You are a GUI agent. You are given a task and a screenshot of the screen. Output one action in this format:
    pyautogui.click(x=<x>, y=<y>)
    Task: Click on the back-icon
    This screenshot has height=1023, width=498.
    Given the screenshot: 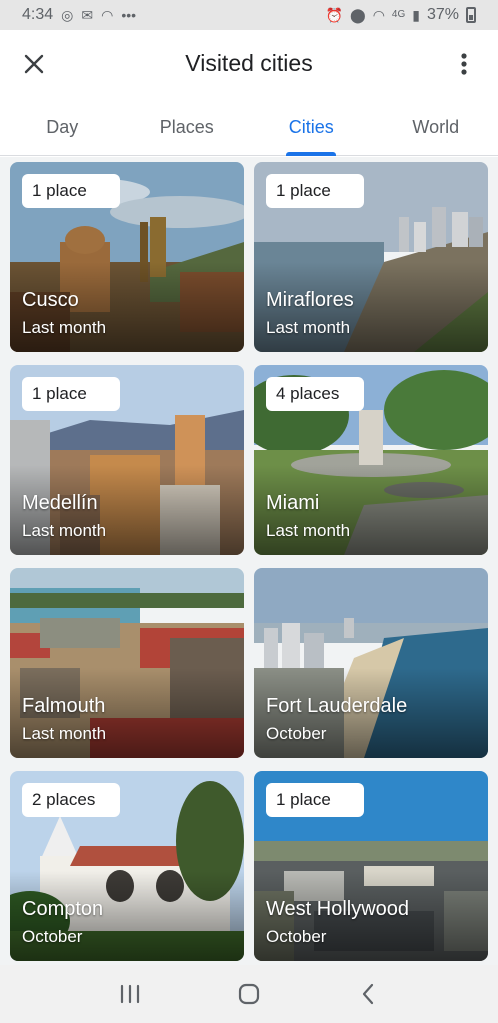 What is the action you would take?
    pyautogui.click(x=368, y=994)
    